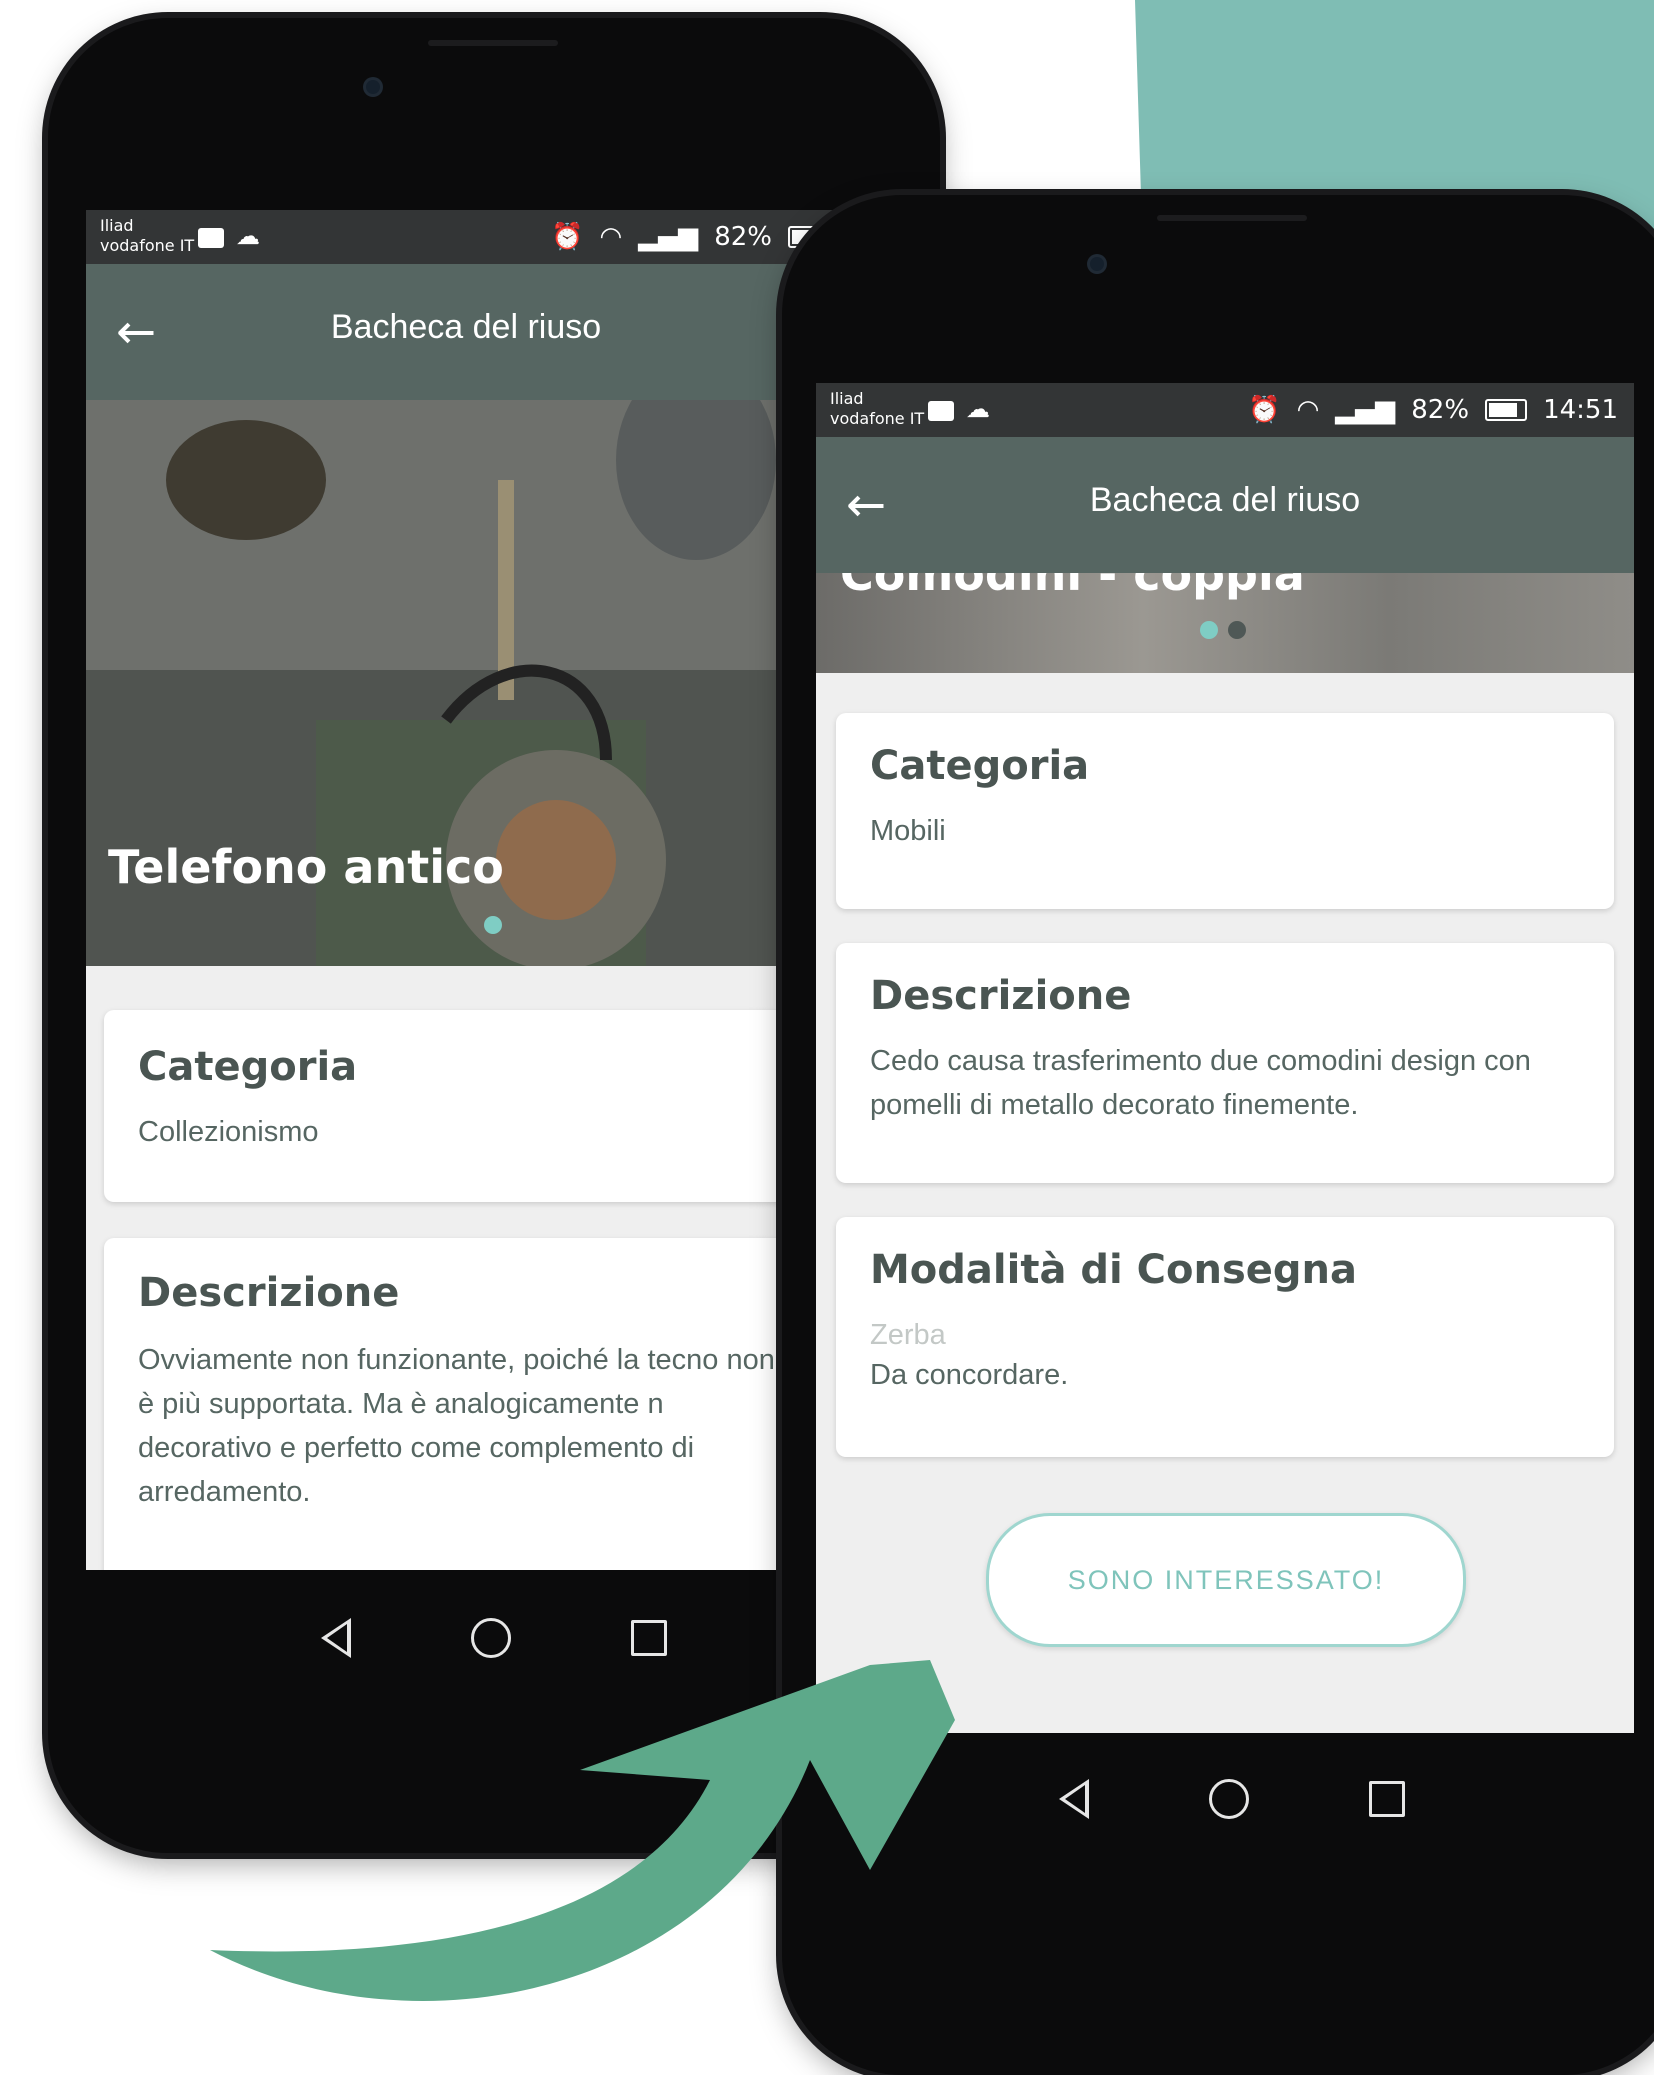  Describe the element at coordinates (306, 867) in the screenshot. I see `hero-title: Telefono antico` at that location.